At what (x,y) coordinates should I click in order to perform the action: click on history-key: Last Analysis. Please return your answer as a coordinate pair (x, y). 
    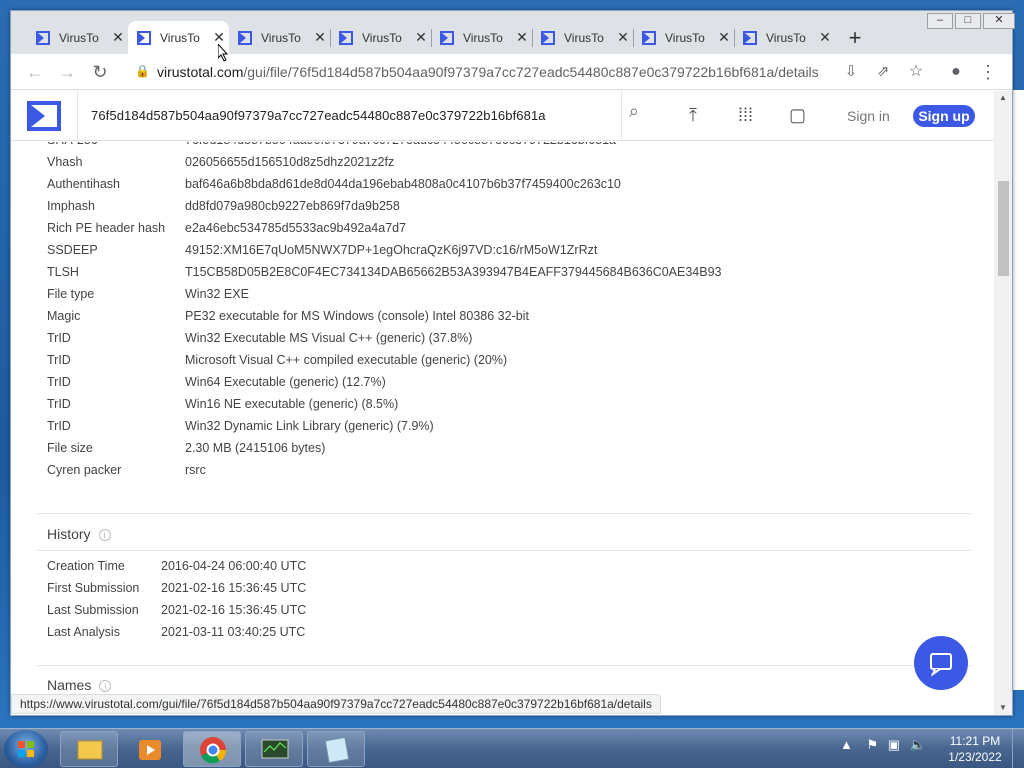
    Looking at the image, I should click on (83, 632).